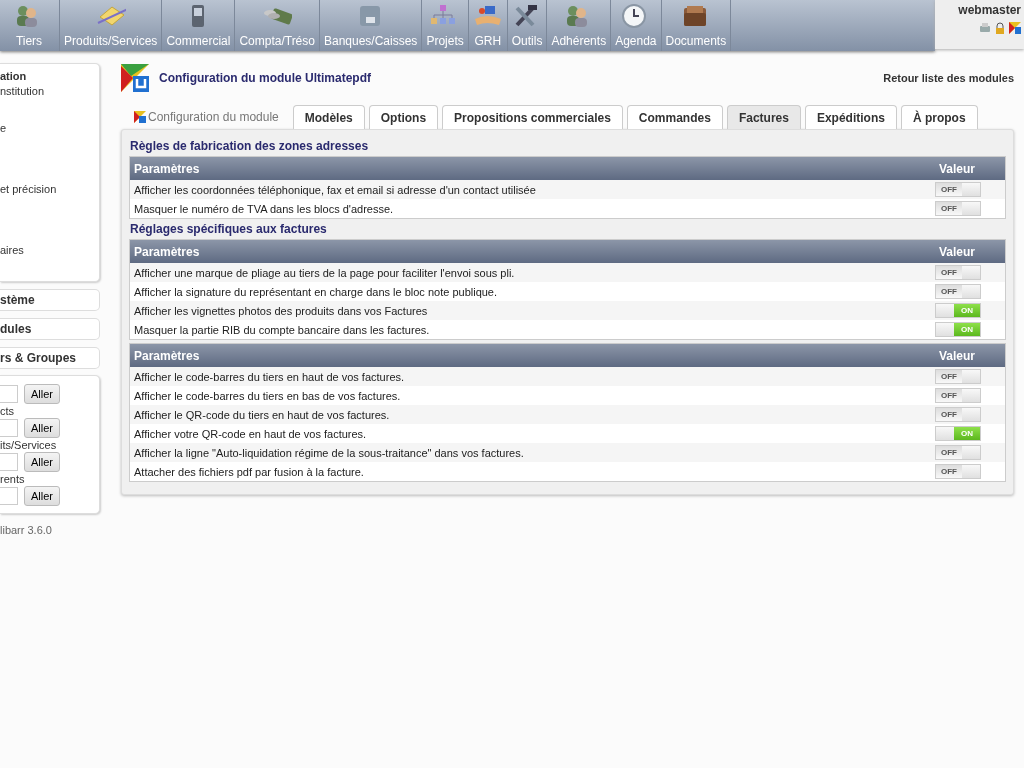 This screenshot has width=1024, height=768. Describe the element at coordinates (948, 78) in the screenshot. I see `back-link: Retour liste des modules` at that location.